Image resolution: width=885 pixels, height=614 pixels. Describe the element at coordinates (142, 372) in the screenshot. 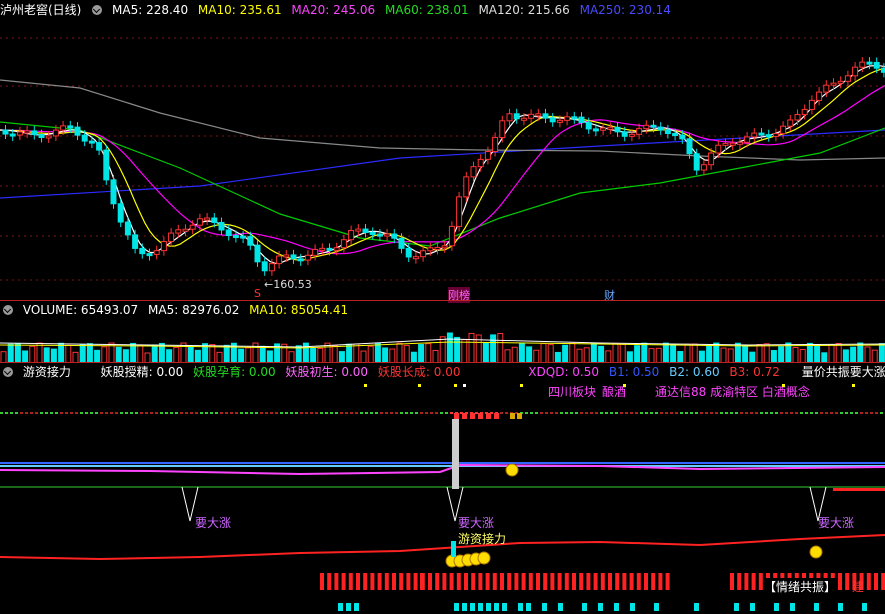

I see `yaoguai-shouqing: 妖股授精: 0.00` at that location.